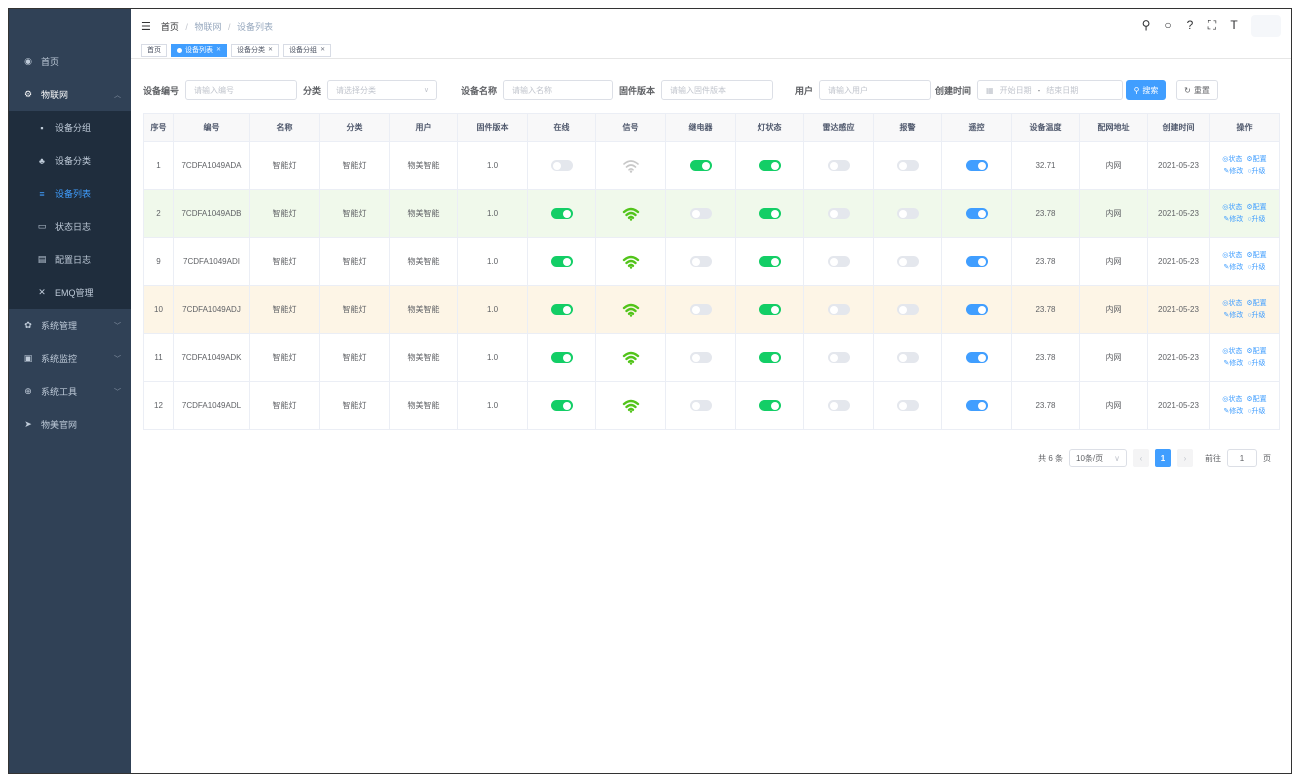 The width and height of the screenshot is (1300, 780). Describe the element at coordinates (1146, 90) in the screenshot. I see `search-button: ⚲ 搜索` at that location.